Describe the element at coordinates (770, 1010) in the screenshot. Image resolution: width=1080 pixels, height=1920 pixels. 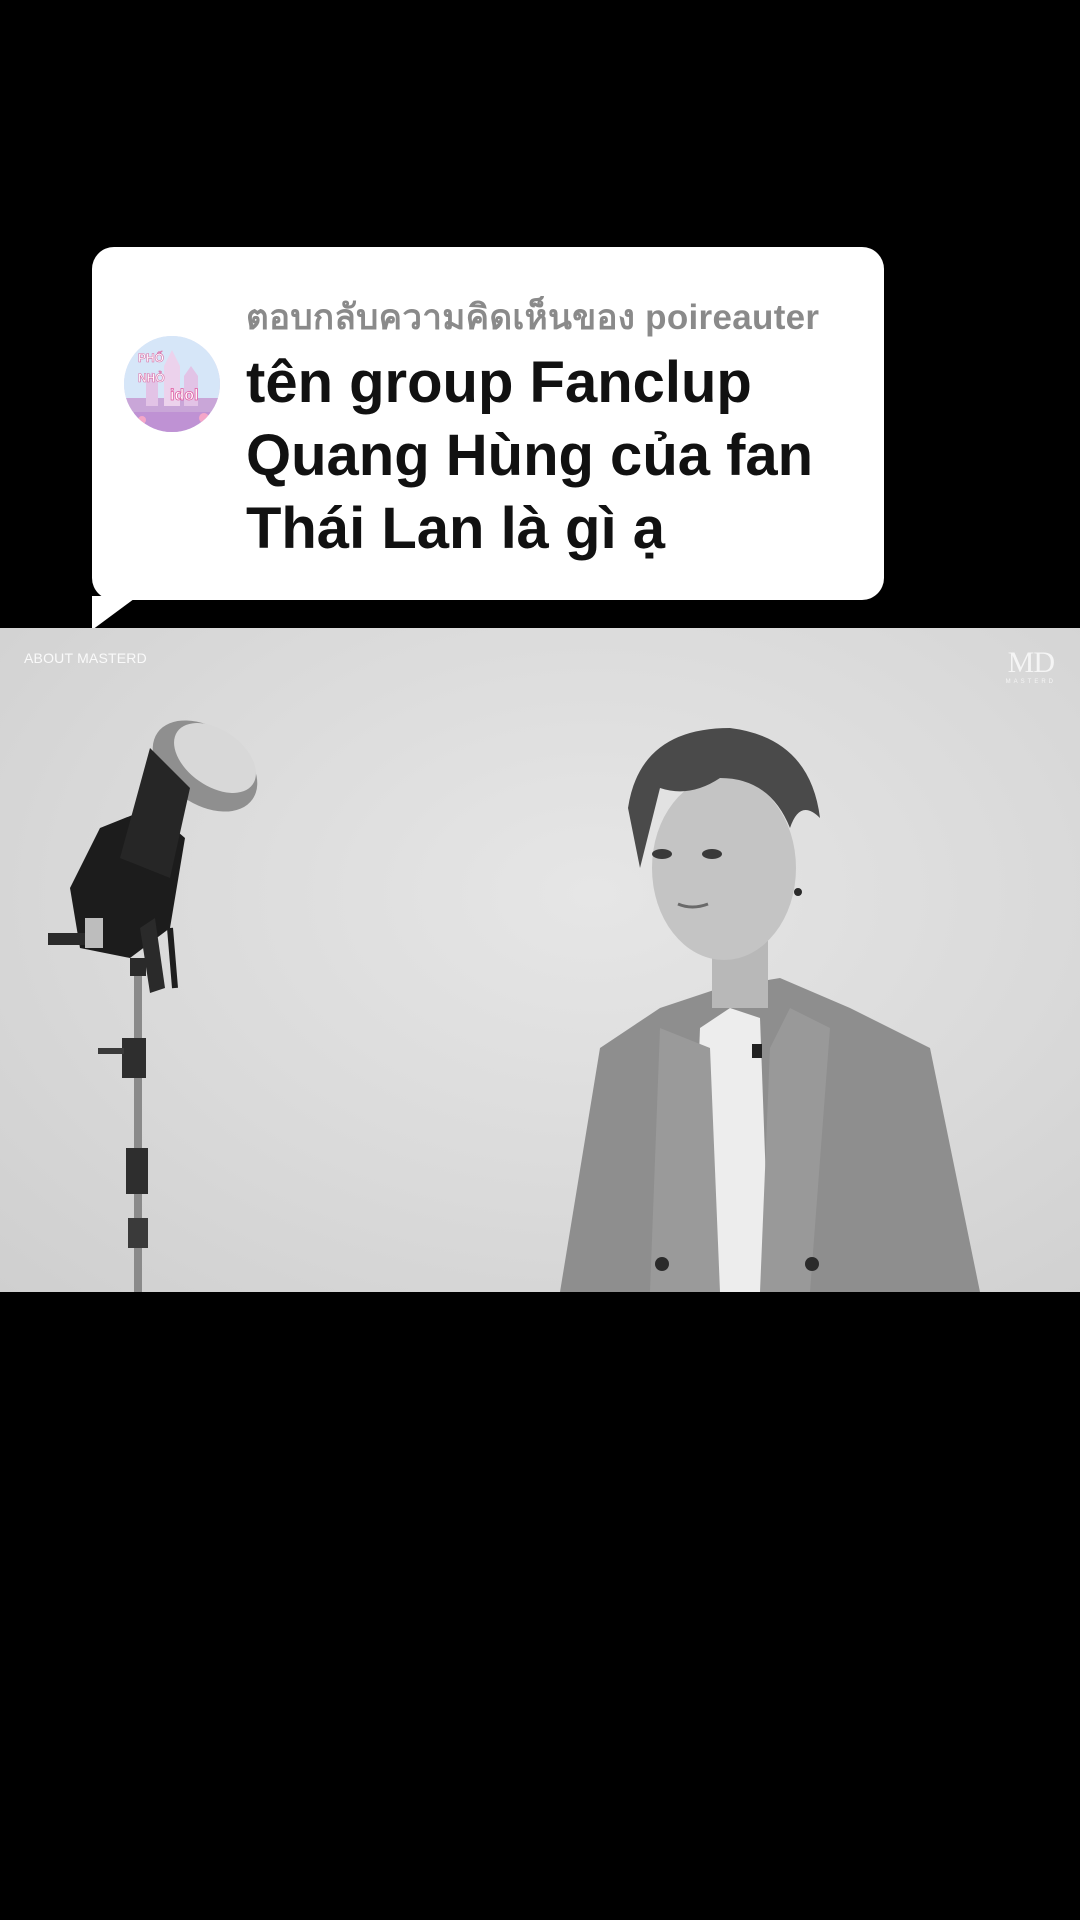
I see `person-figure` at that location.